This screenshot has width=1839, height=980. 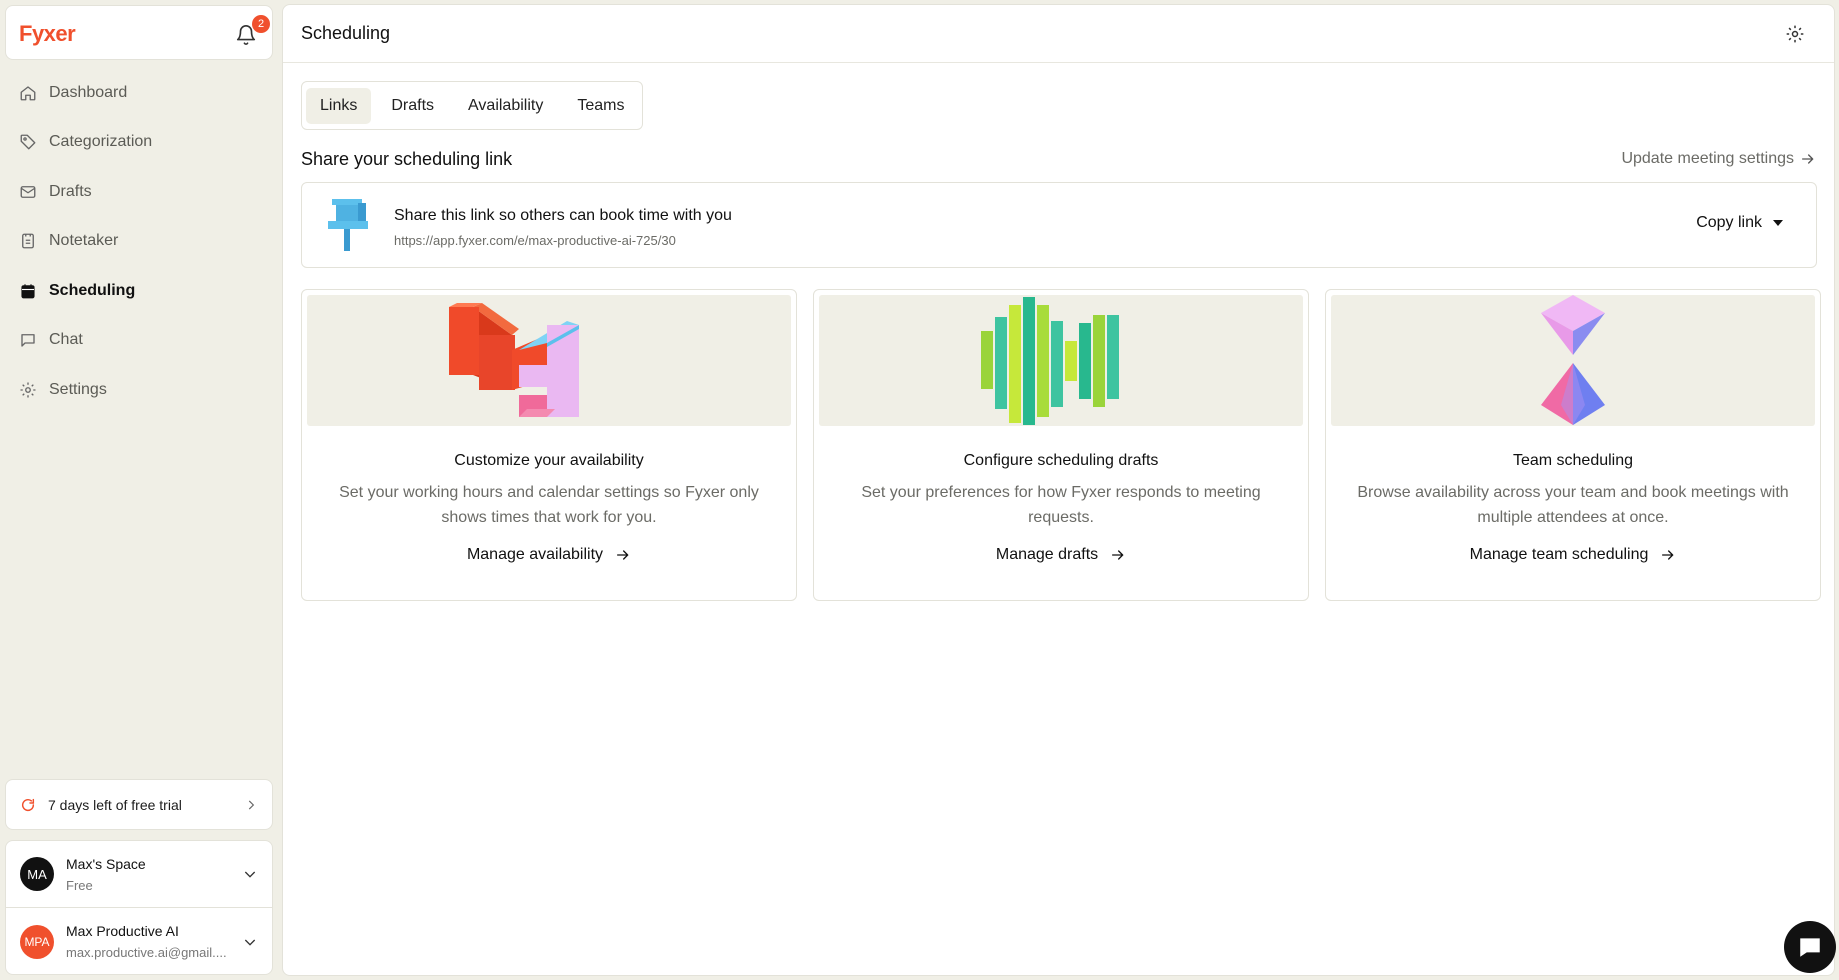 What do you see at coordinates (535, 554) in the screenshot?
I see `card-action-label: Manage availability` at bounding box center [535, 554].